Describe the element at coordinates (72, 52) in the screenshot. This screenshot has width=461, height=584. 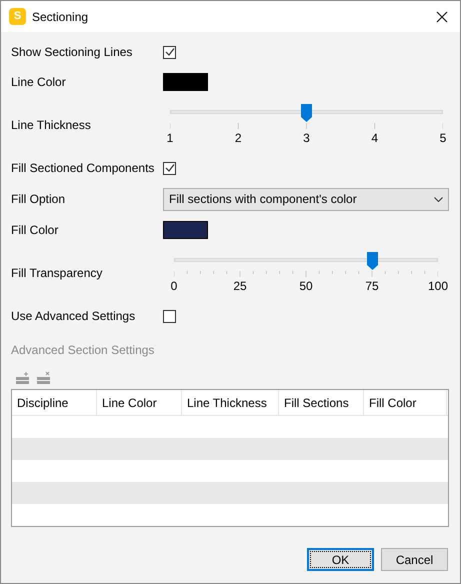
I see `setting-label: Show Sectioning Lines` at that location.